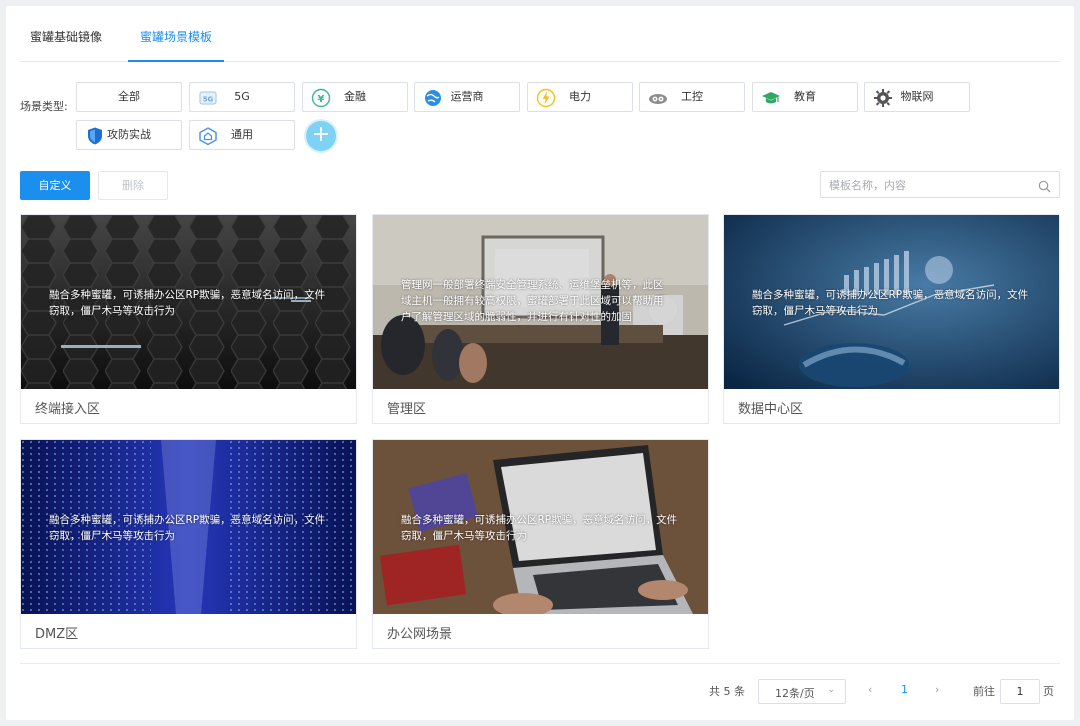  What do you see at coordinates (540, 663) in the screenshot?
I see `pagination-divider` at bounding box center [540, 663].